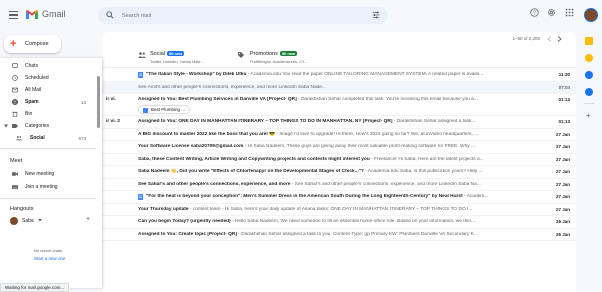  I want to click on join-meeting-button: Join a meeting, so click(48, 187).